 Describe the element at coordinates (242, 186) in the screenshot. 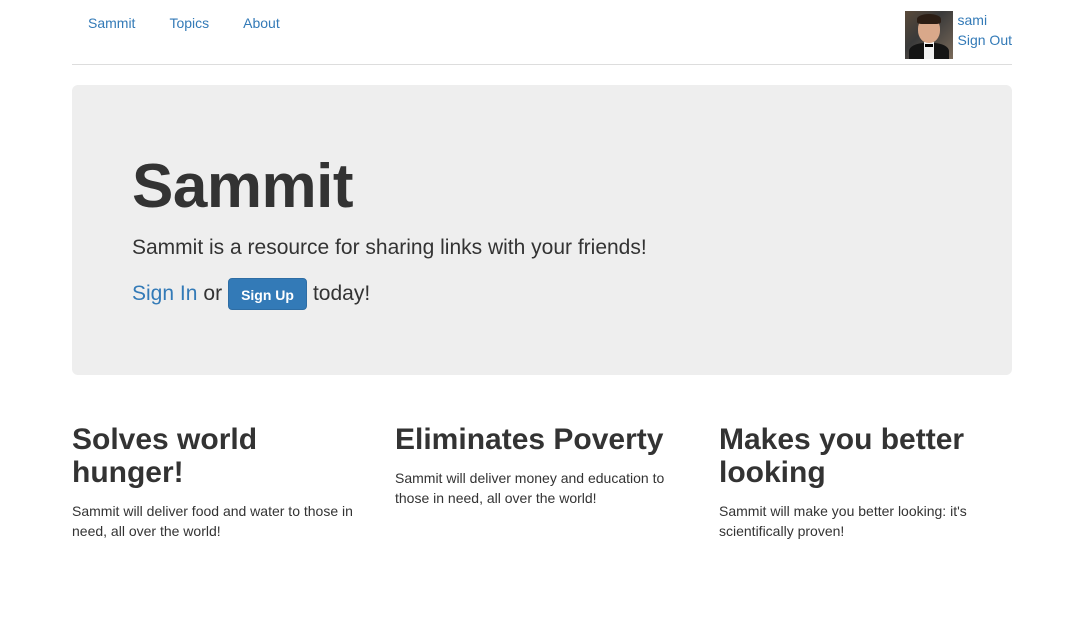

I see `page-title: Sammit` at that location.